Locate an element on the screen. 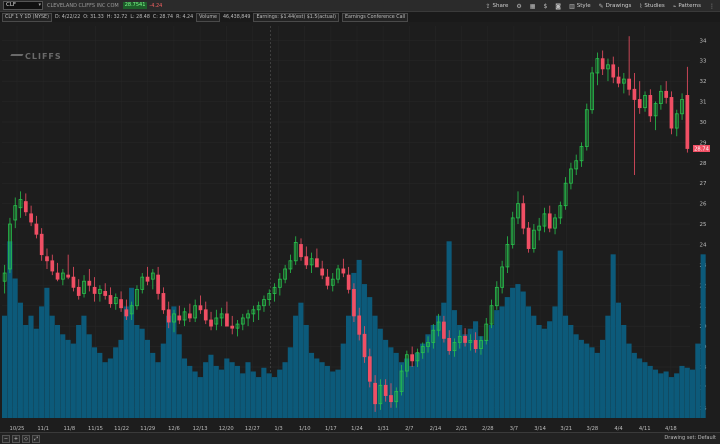 This screenshot has width=720, height=444. zoom-out-button: − is located at coordinates (6, 438).